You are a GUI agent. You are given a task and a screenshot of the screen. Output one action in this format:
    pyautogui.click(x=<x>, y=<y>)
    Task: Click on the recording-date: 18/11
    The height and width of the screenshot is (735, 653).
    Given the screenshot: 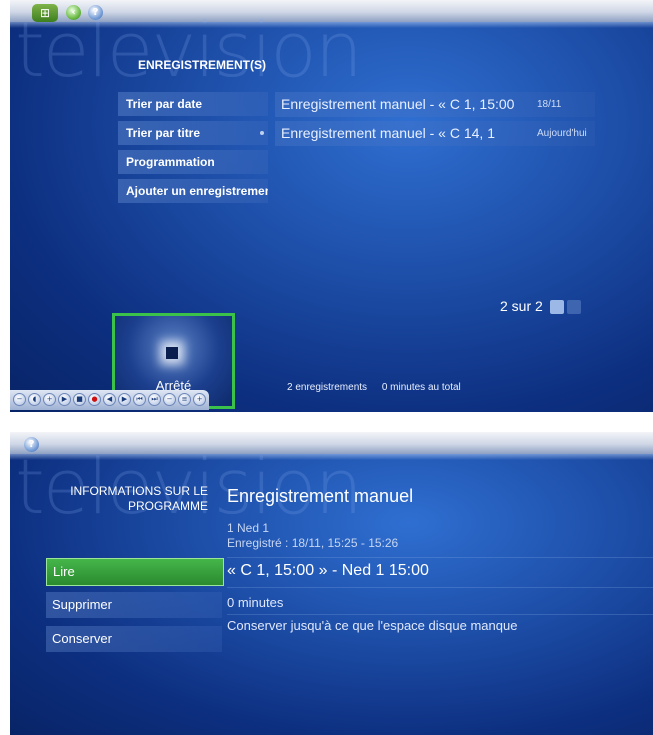 What is the action you would take?
    pyautogui.click(x=549, y=104)
    